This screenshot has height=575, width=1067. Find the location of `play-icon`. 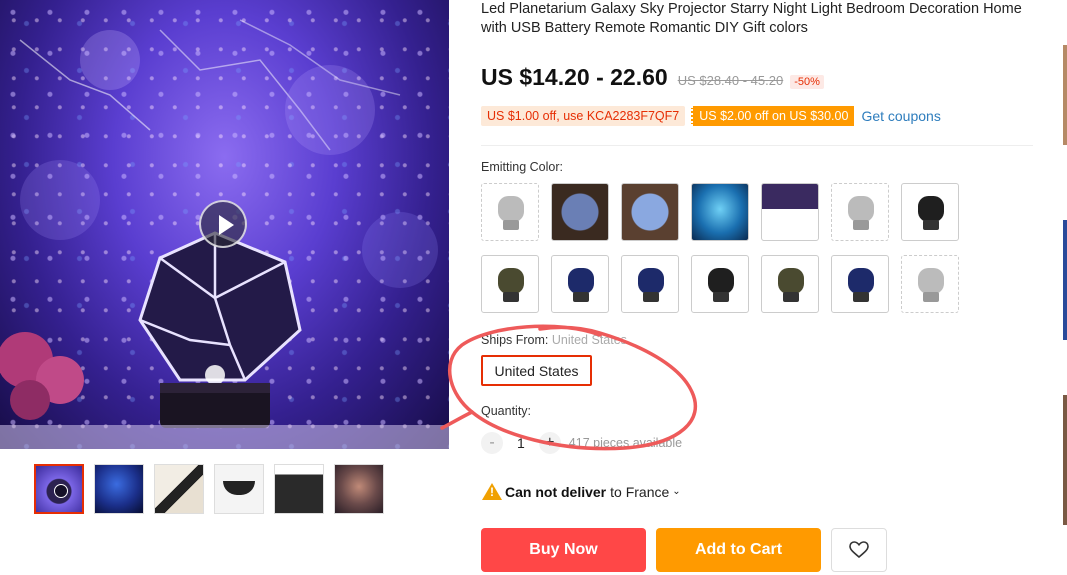

play-icon is located at coordinates (61, 491).